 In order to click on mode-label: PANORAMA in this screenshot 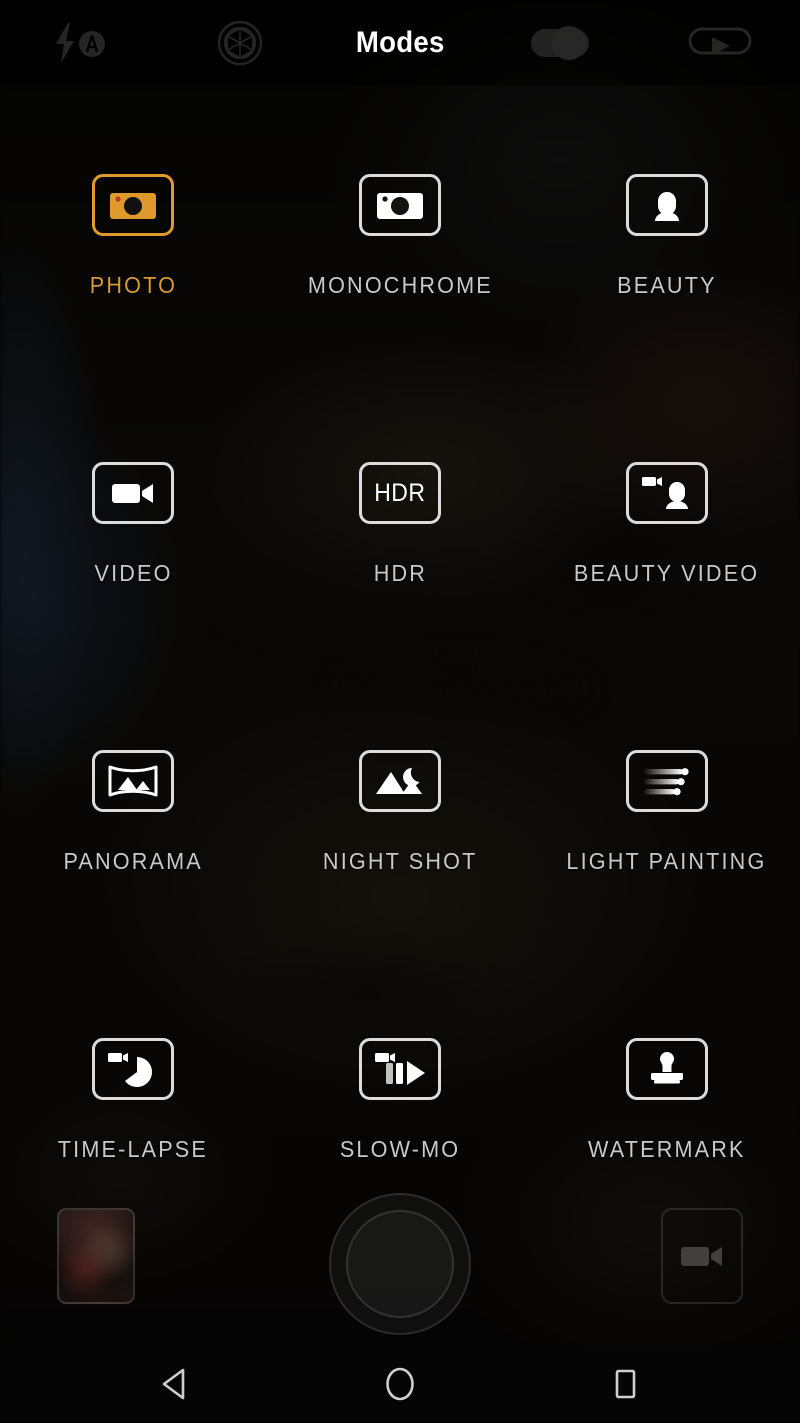, I will do `click(133, 861)`.